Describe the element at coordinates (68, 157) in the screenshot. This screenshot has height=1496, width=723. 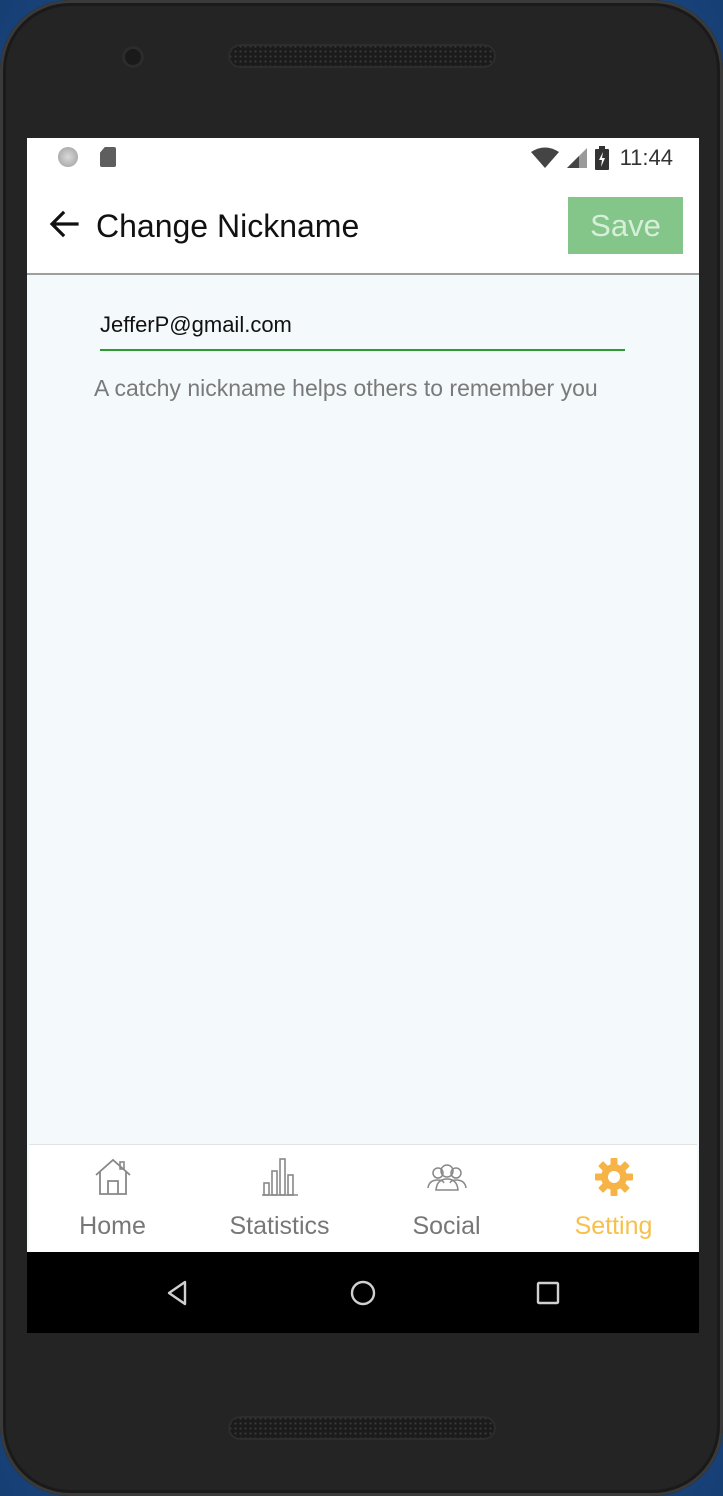
I see `notification-dot-icon` at that location.